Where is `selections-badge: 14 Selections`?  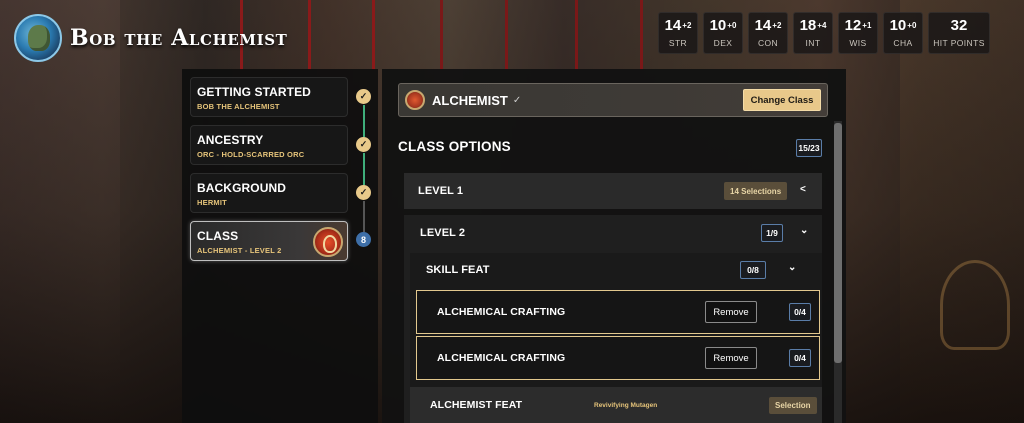 selections-badge: 14 Selections is located at coordinates (756, 191).